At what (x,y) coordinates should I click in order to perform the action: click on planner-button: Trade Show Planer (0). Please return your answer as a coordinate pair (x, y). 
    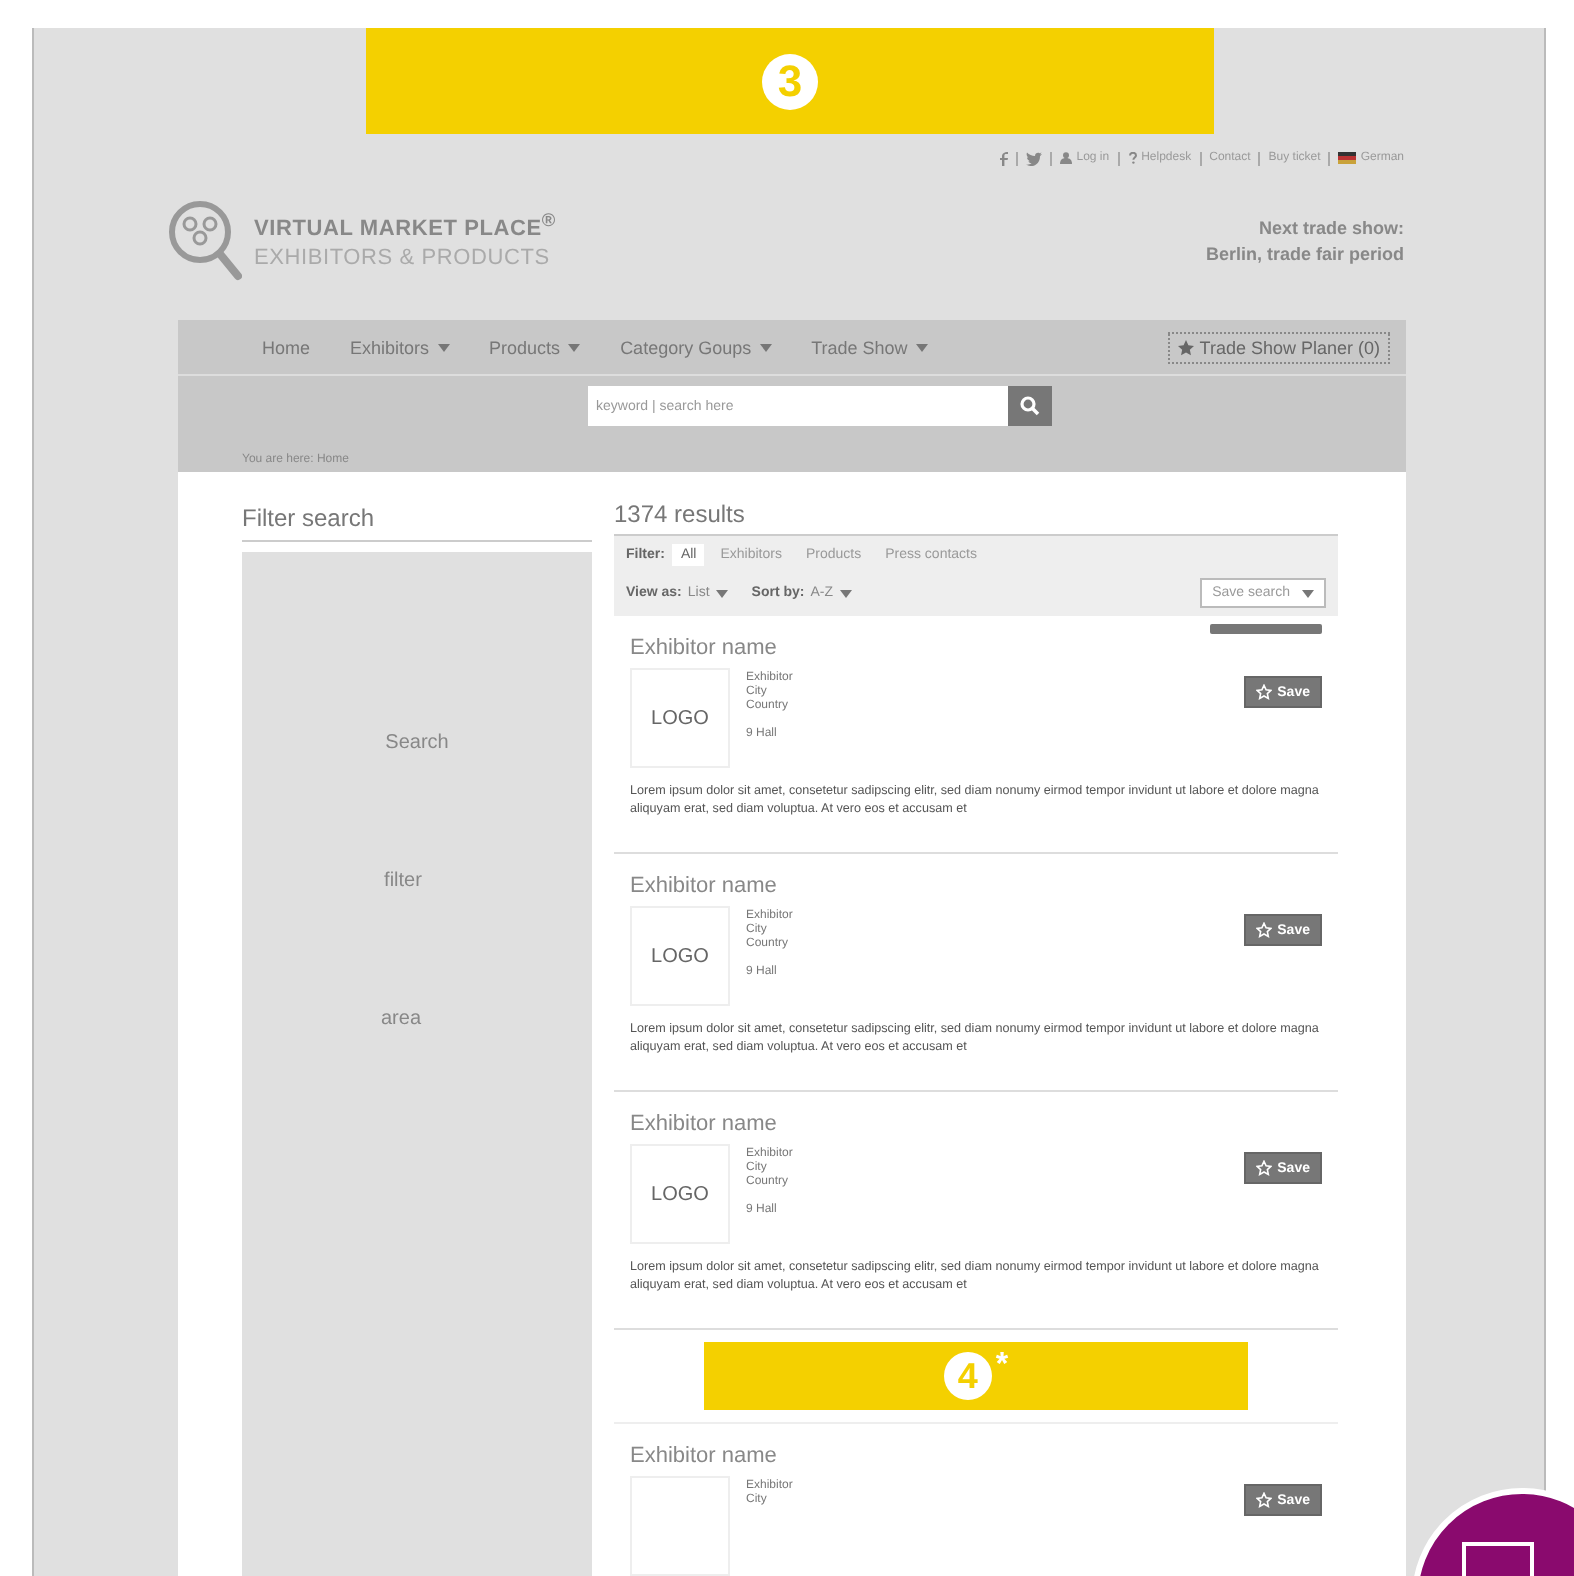
    Looking at the image, I should click on (1278, 347).